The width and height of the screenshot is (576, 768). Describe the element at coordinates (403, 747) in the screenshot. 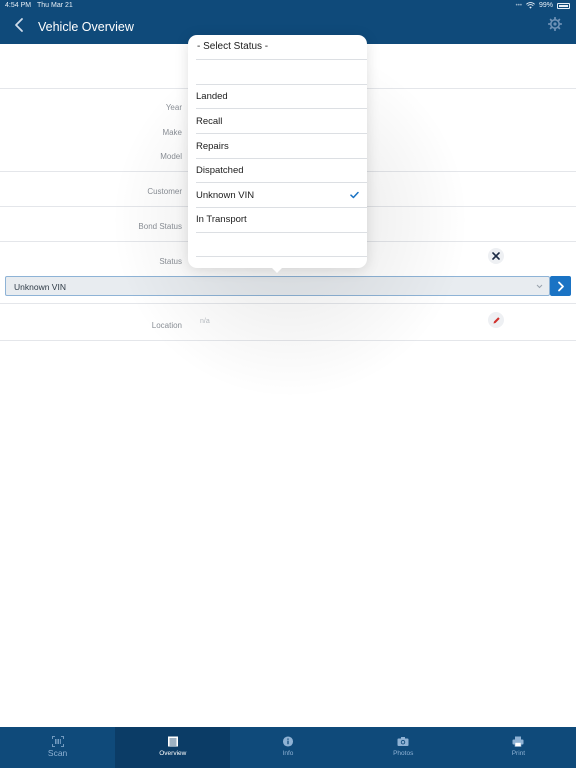

I see `tab-photos: Photos` at that location.